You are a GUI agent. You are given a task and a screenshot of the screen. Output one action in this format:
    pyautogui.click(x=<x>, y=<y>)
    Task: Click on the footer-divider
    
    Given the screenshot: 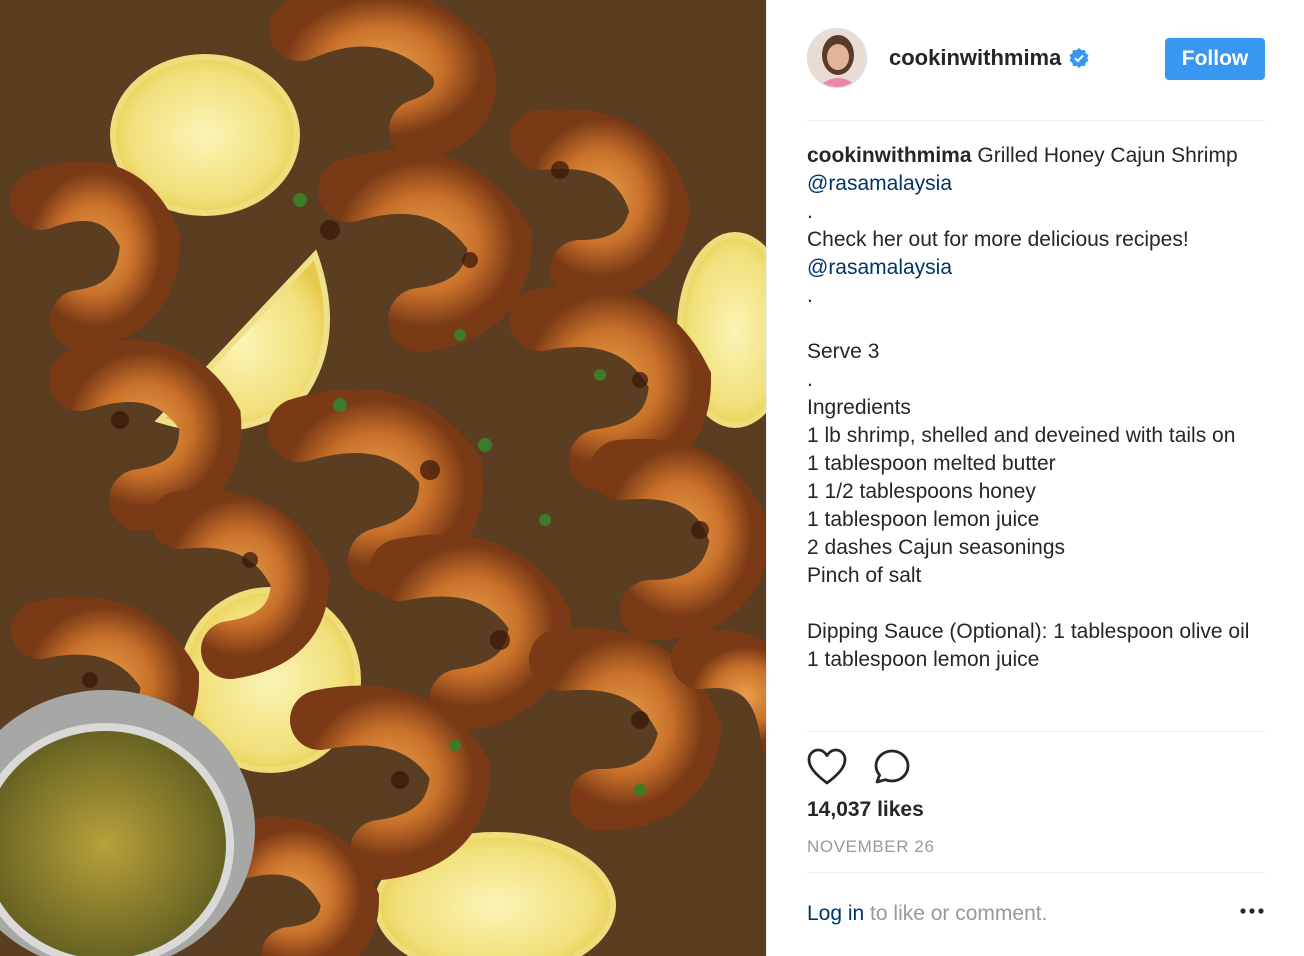 What is the action you would take?
    pyautogui.click(x=1036, y=872)
    